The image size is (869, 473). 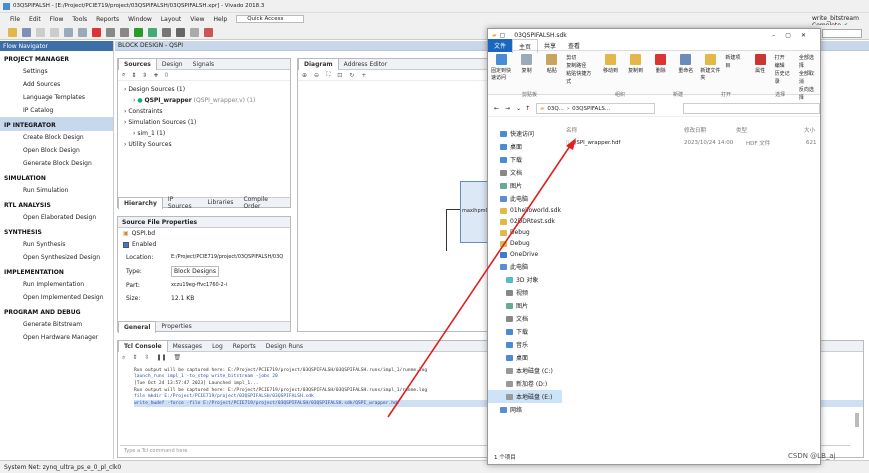 I want to click on annotation-arrow, so click(x=481, y=278).